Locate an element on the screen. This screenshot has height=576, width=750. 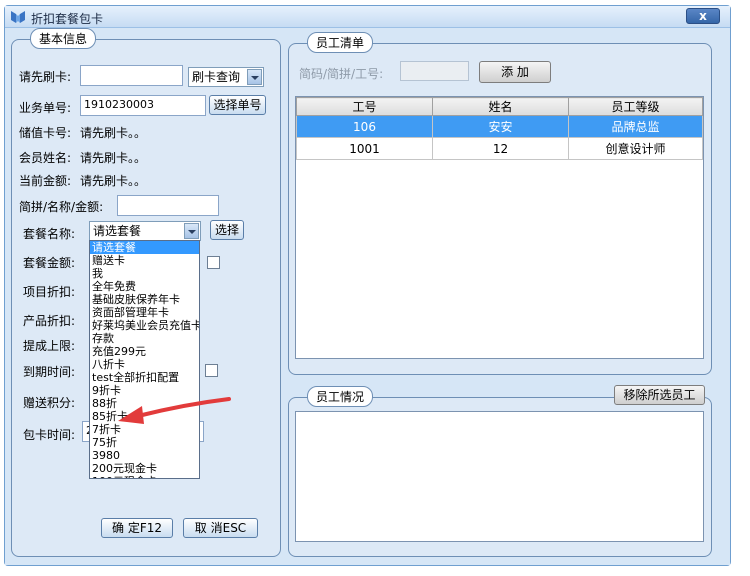
expire-time-label: 到期时间: is located at coordinates (49, 372).